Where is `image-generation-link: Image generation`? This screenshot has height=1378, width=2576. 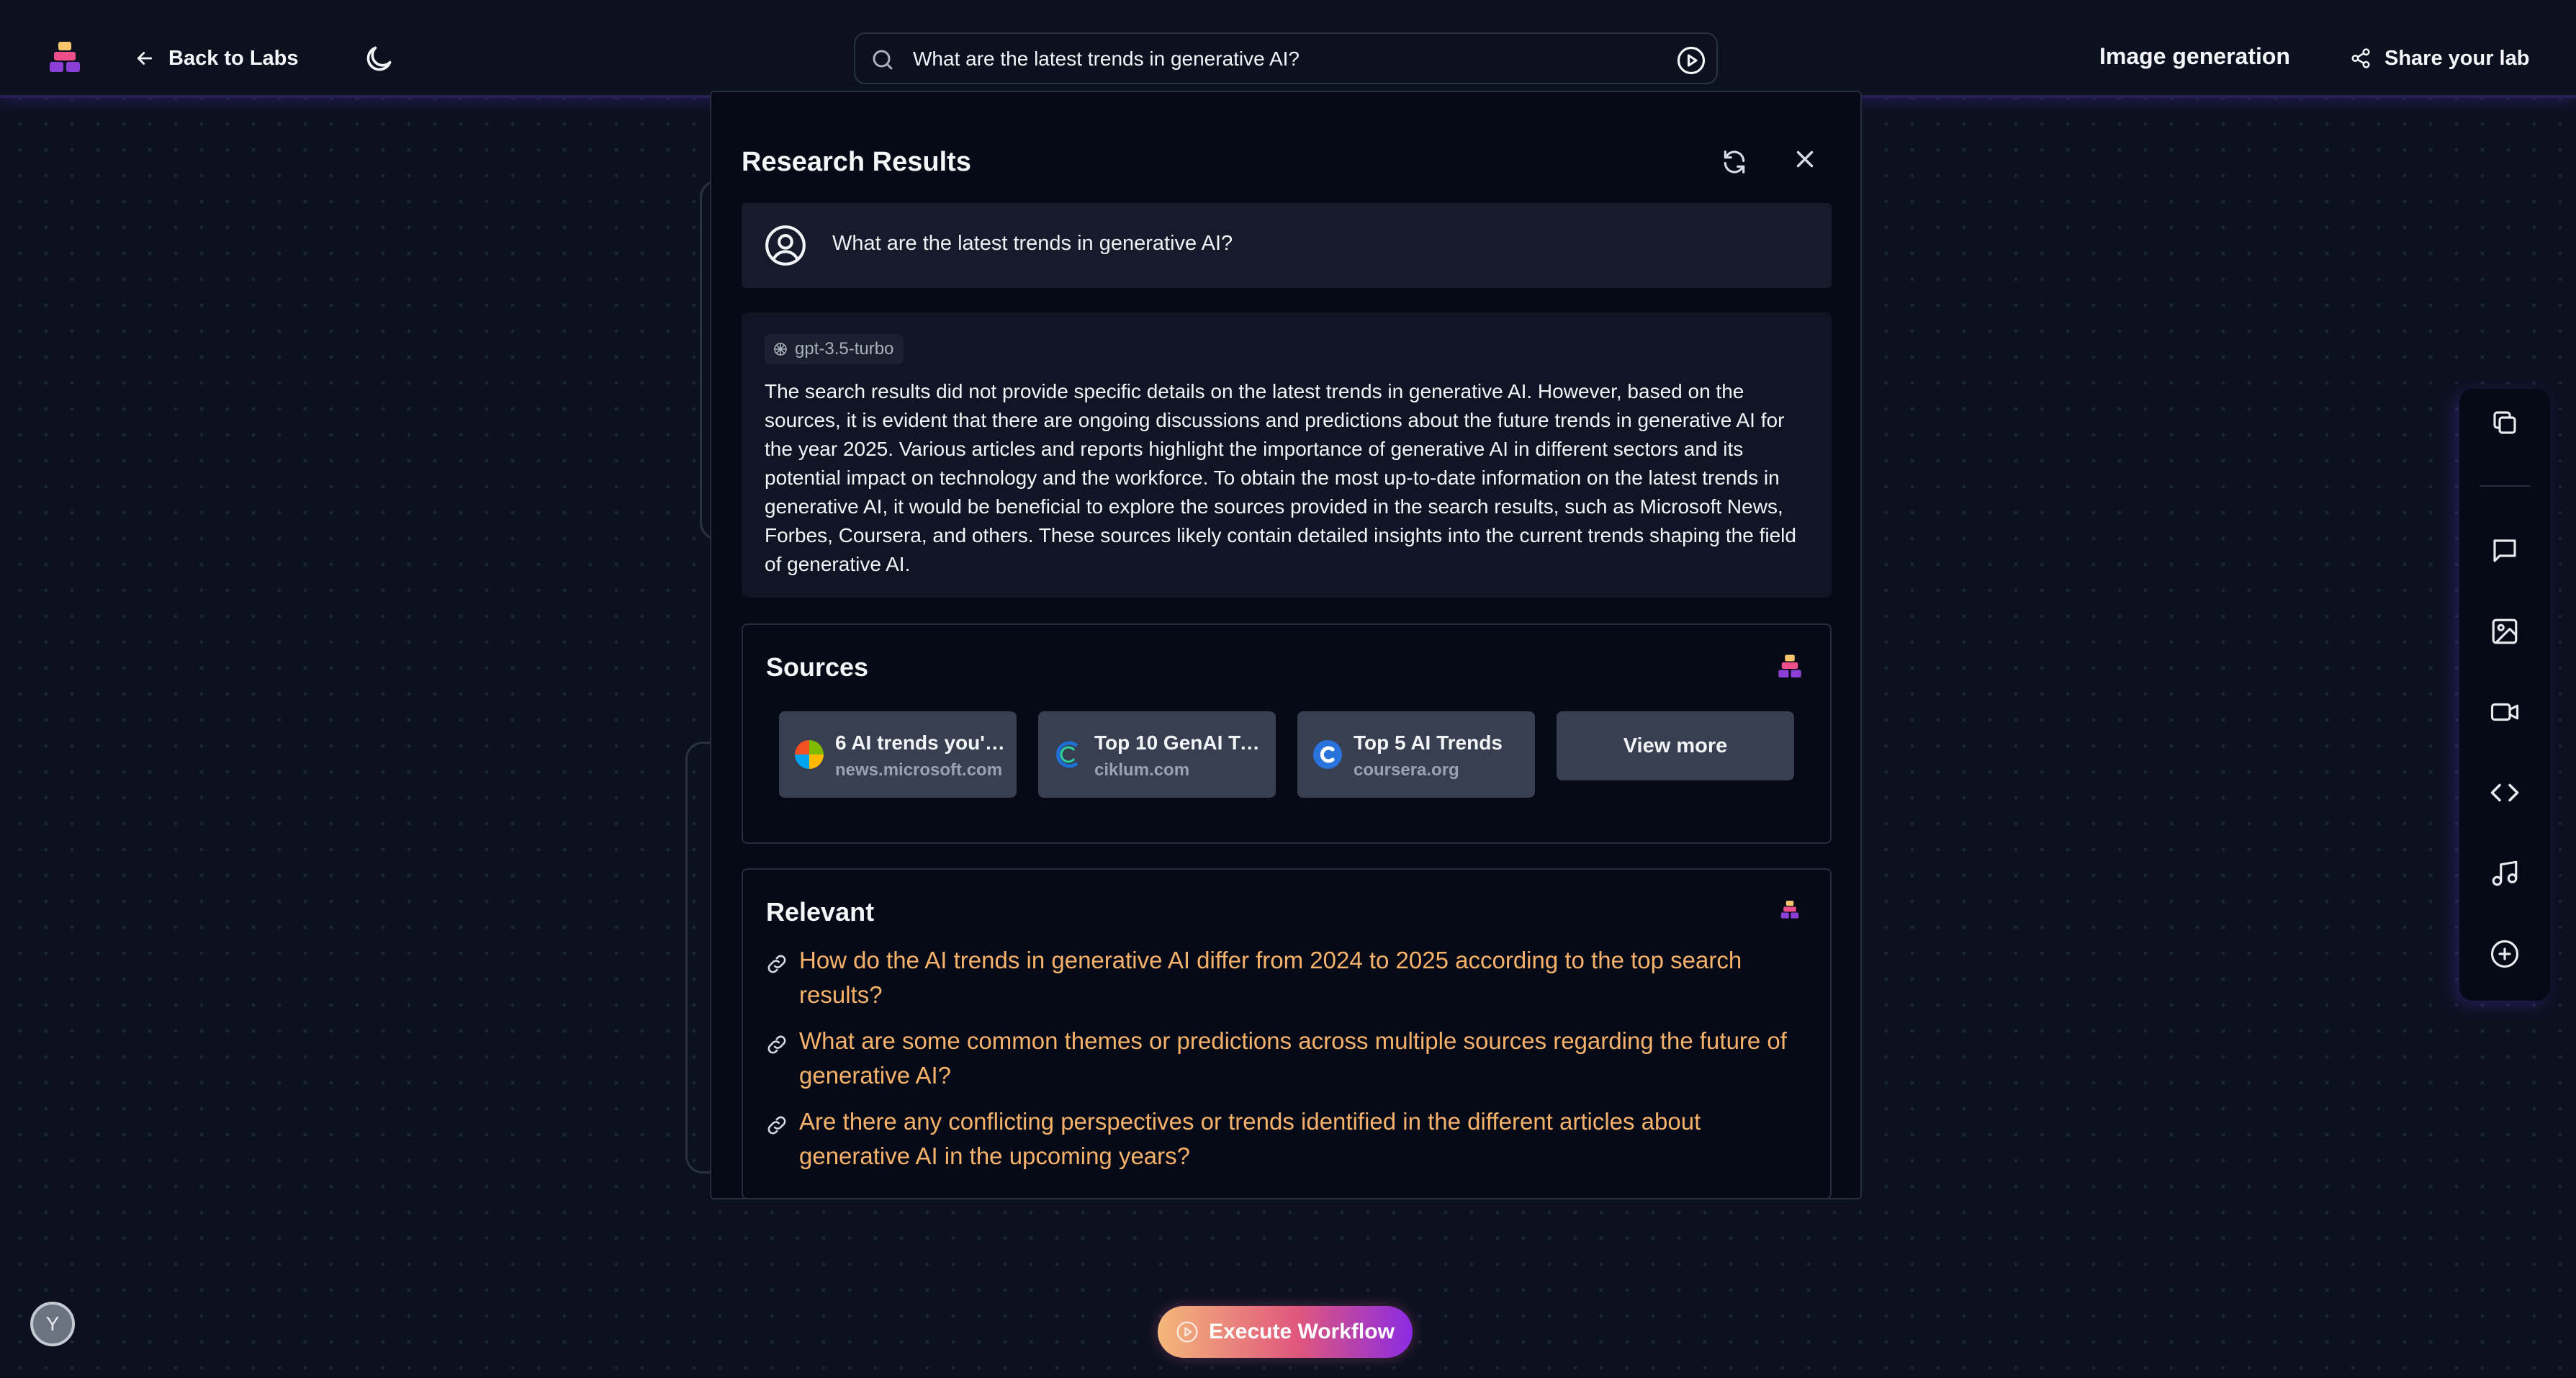
image-generation-link: Image generation is located at coordinates (2194, 57).